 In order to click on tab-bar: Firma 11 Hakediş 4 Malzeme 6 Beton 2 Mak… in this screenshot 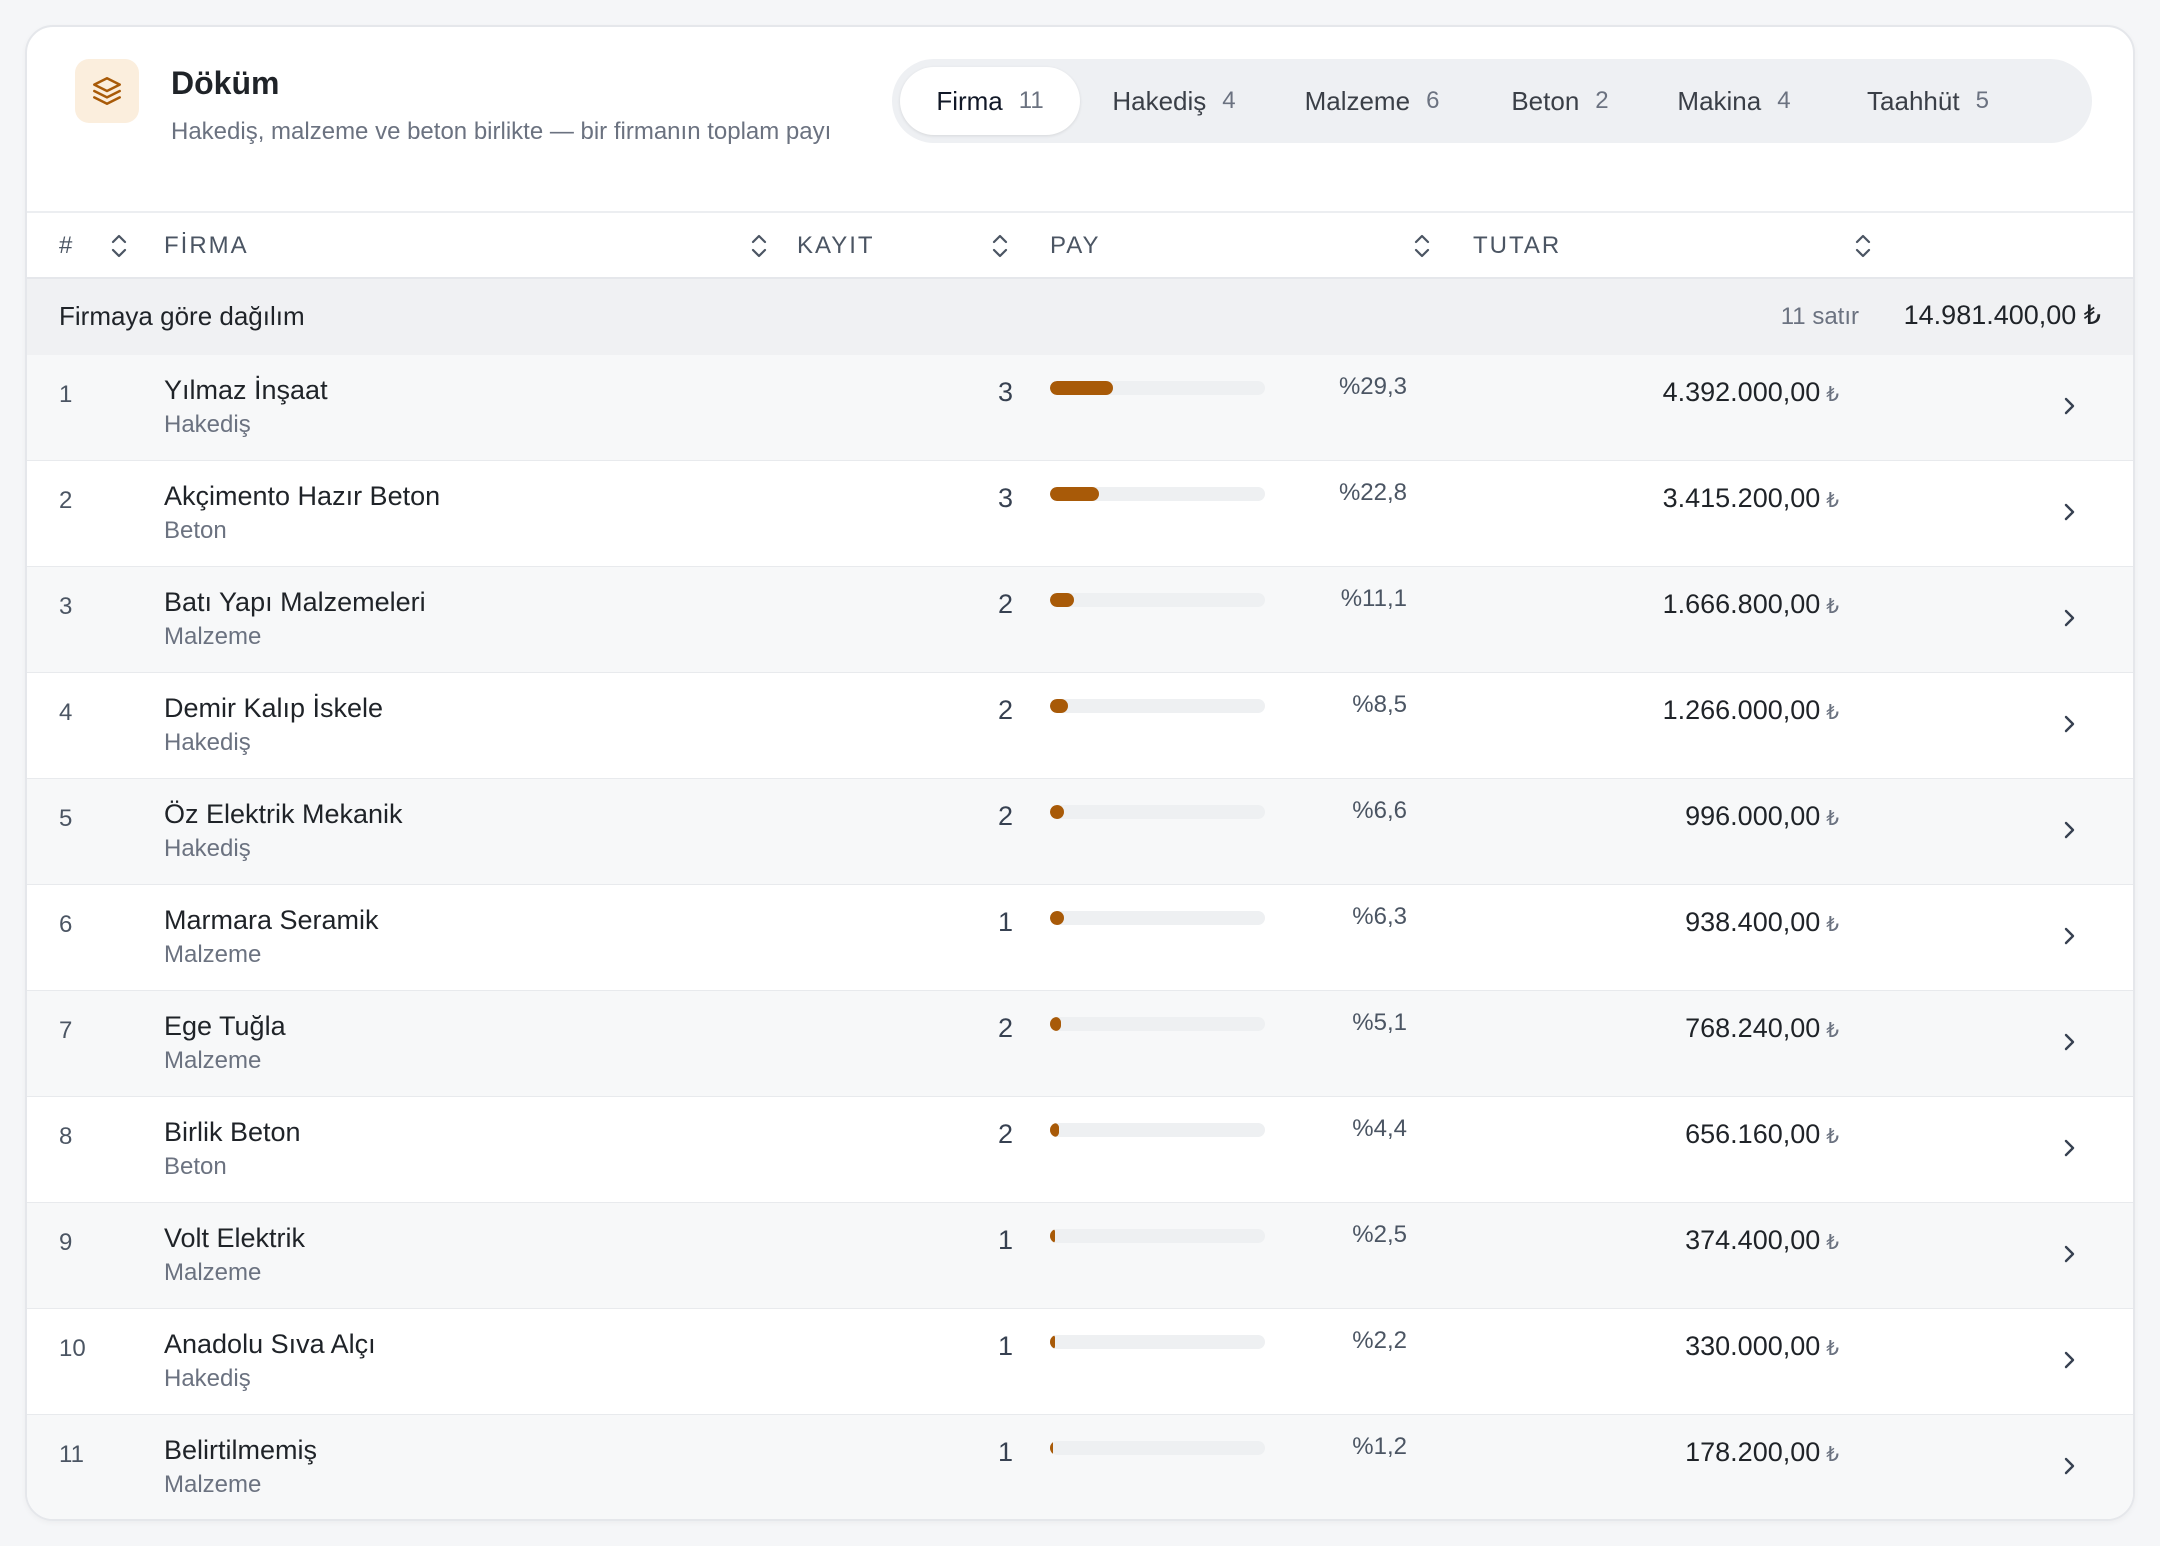, I will do `click(1492, 101)`.